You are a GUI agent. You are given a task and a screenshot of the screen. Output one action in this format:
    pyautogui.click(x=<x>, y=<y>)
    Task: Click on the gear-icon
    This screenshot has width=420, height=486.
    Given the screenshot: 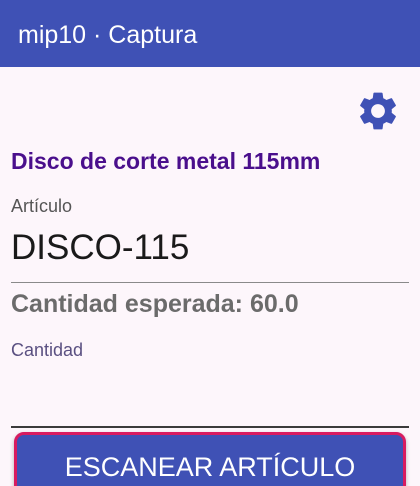 What is the action you would take?
    pyautogui.click(x=378, y=111)
    